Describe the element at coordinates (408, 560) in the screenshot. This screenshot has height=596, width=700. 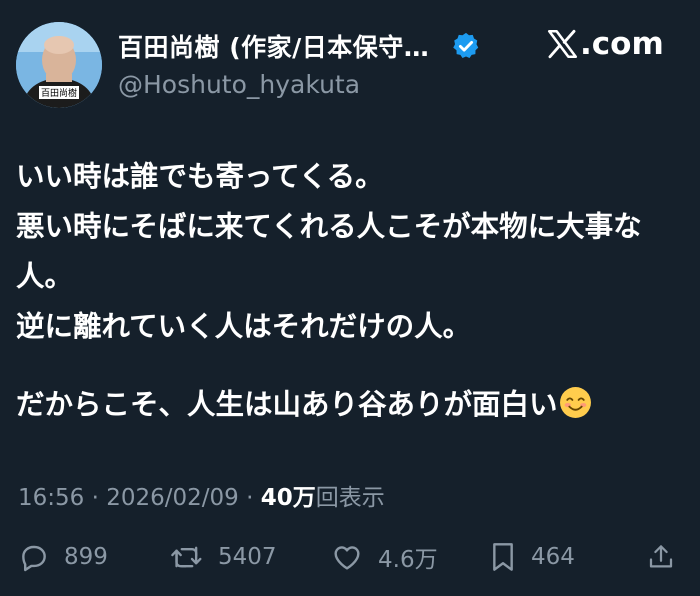
I see `like-count: 4.6万` at that location.